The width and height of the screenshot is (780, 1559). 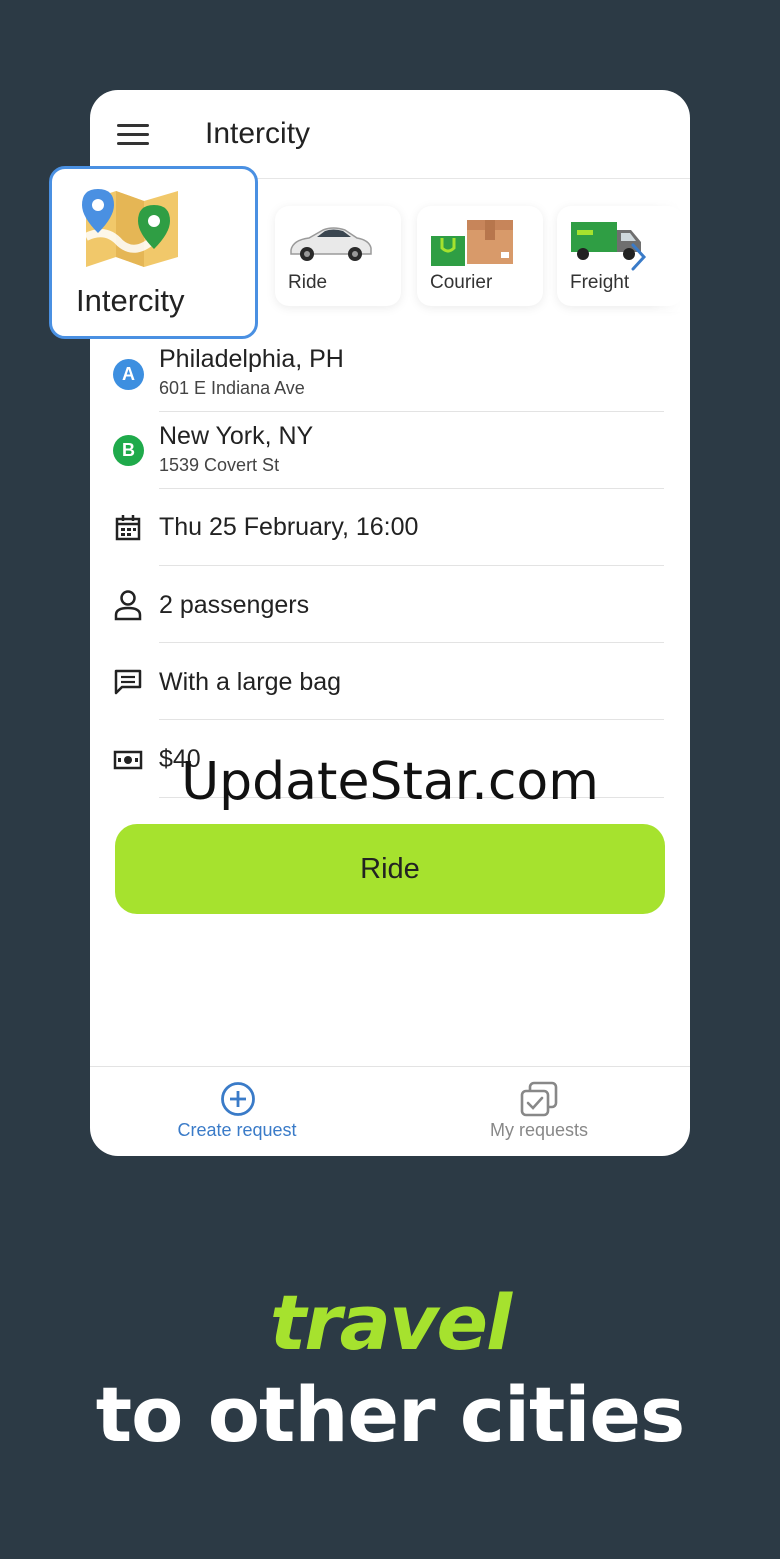 I want to click on nav-my-requests: My requests, so click(x=540, y=1111).